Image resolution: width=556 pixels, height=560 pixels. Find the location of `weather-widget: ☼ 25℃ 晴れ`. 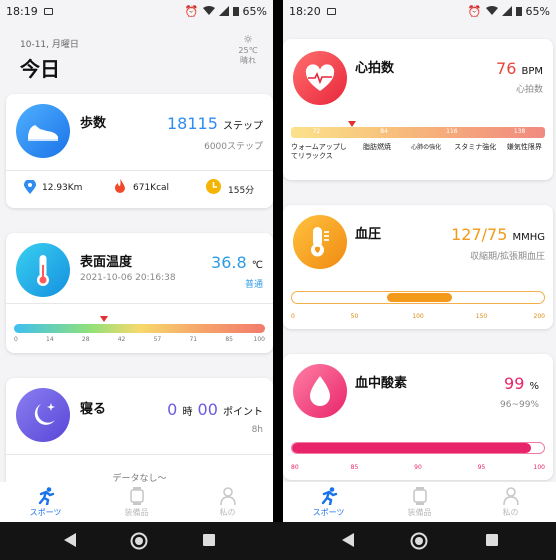

weather-widget: ☼ 25℃ 晴れ is located at coordinates (248, 49).